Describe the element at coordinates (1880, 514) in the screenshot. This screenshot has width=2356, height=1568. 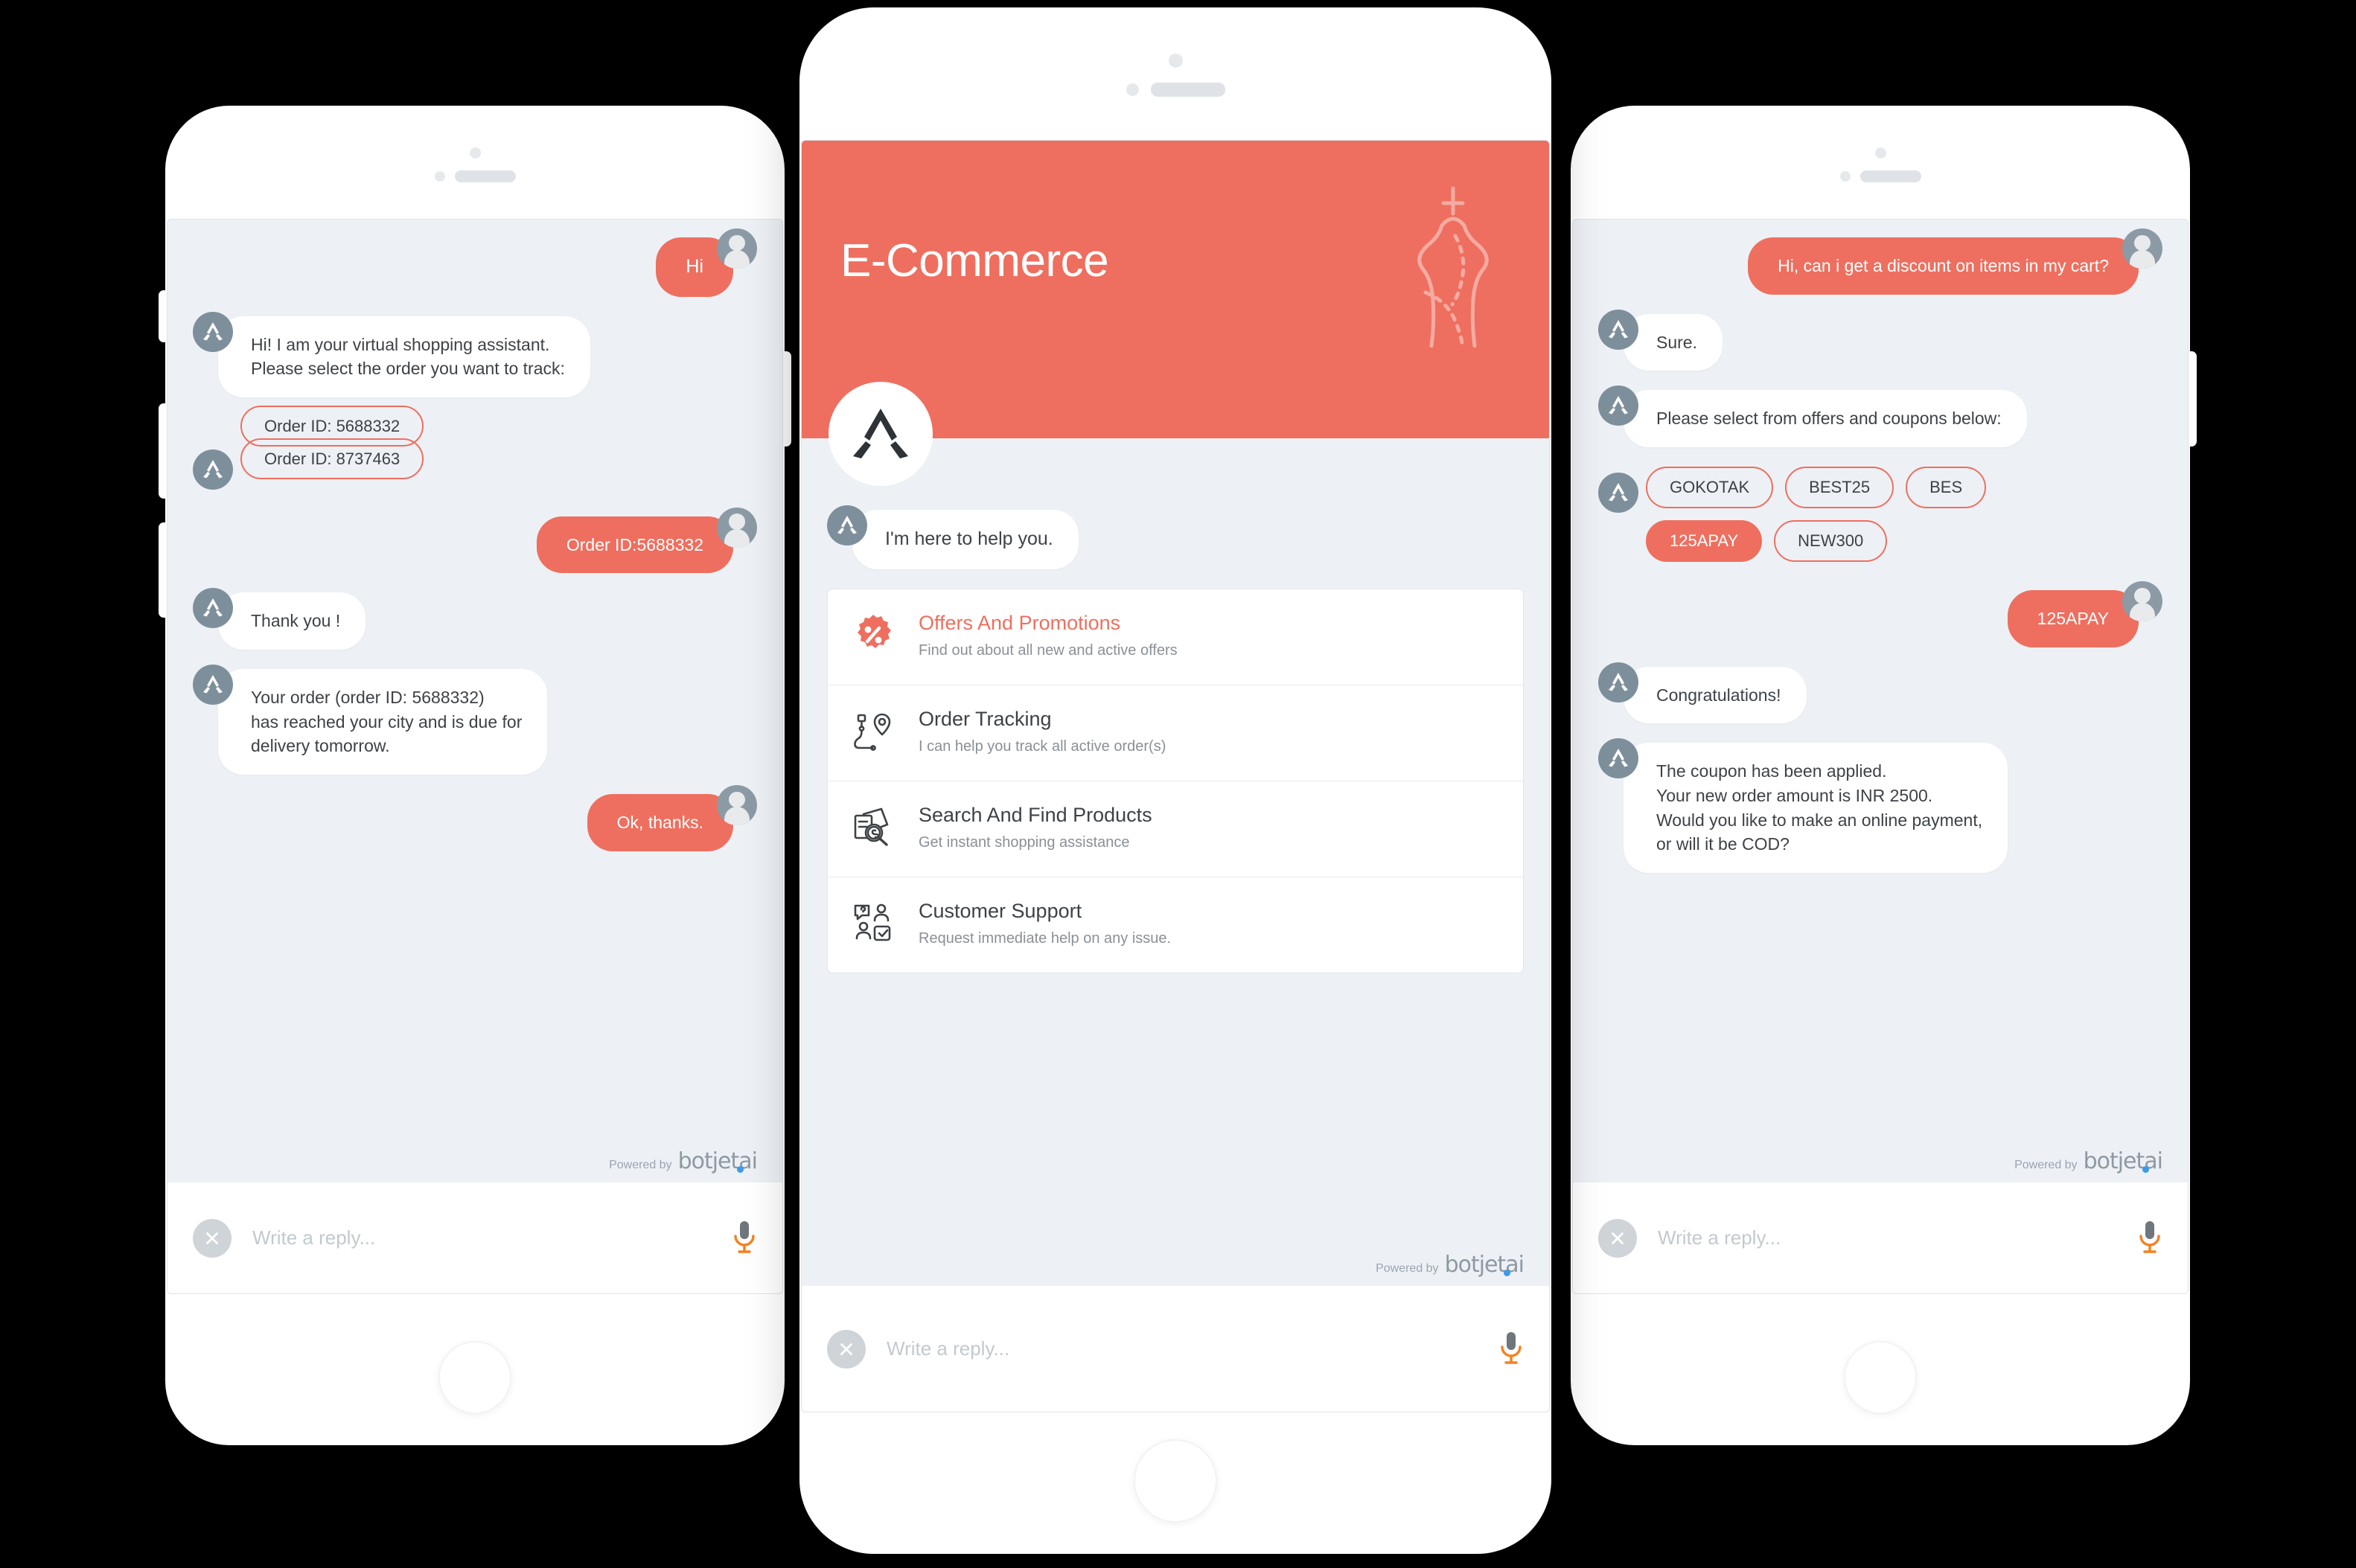
I see `chat-chip-row: GOKOTAK BEST25 BES 125APAY NEW300` at that location.